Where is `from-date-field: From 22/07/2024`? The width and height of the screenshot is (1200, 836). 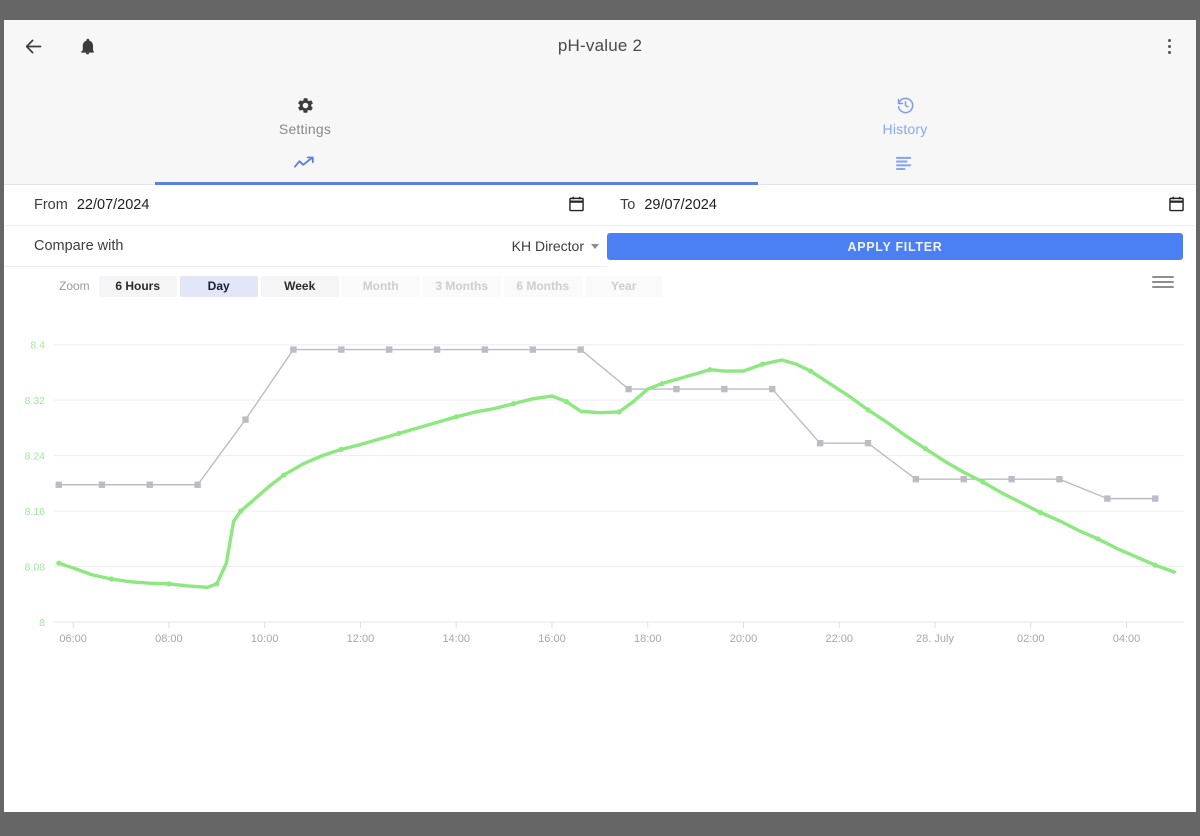 from-date-field: From 22/07/2024 is located at coordinates (304, 205).